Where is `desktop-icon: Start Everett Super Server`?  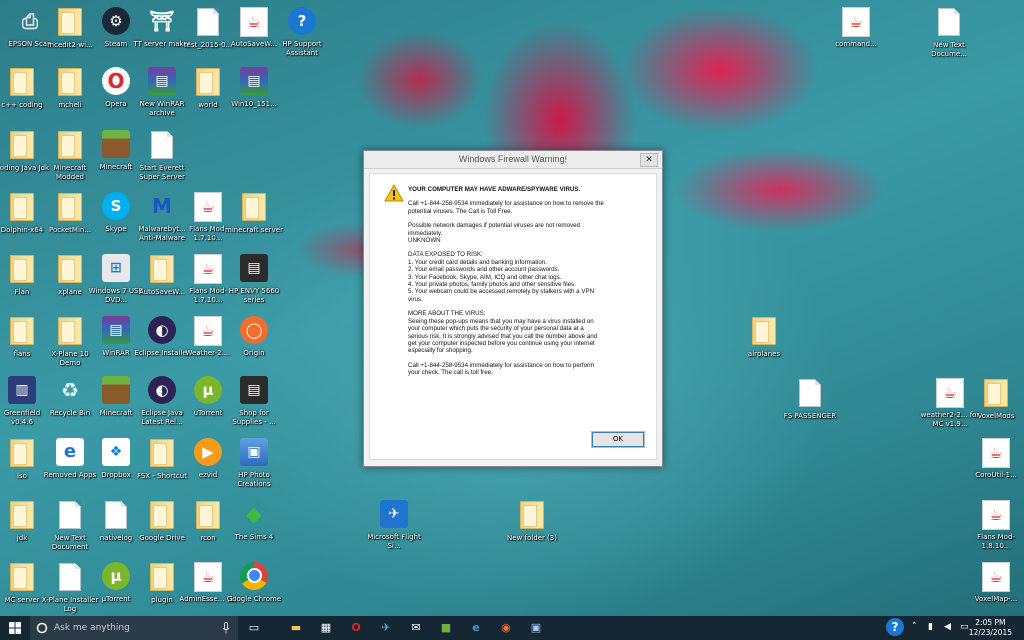 desktop-icon: Start Everett Super Server is located at coordinates (162, 154).